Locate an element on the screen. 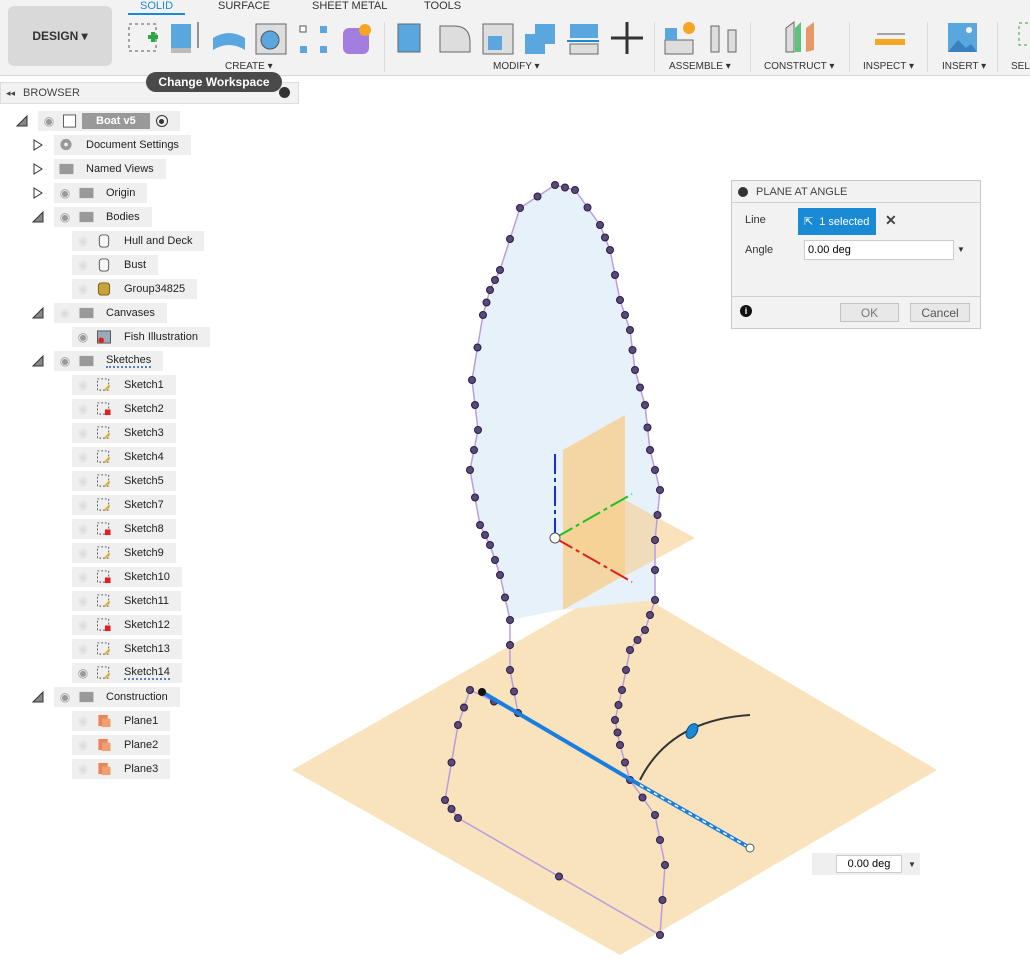 This screenshot has height=973, width=1030. info-icon: i is located at coordinates (746, 311).